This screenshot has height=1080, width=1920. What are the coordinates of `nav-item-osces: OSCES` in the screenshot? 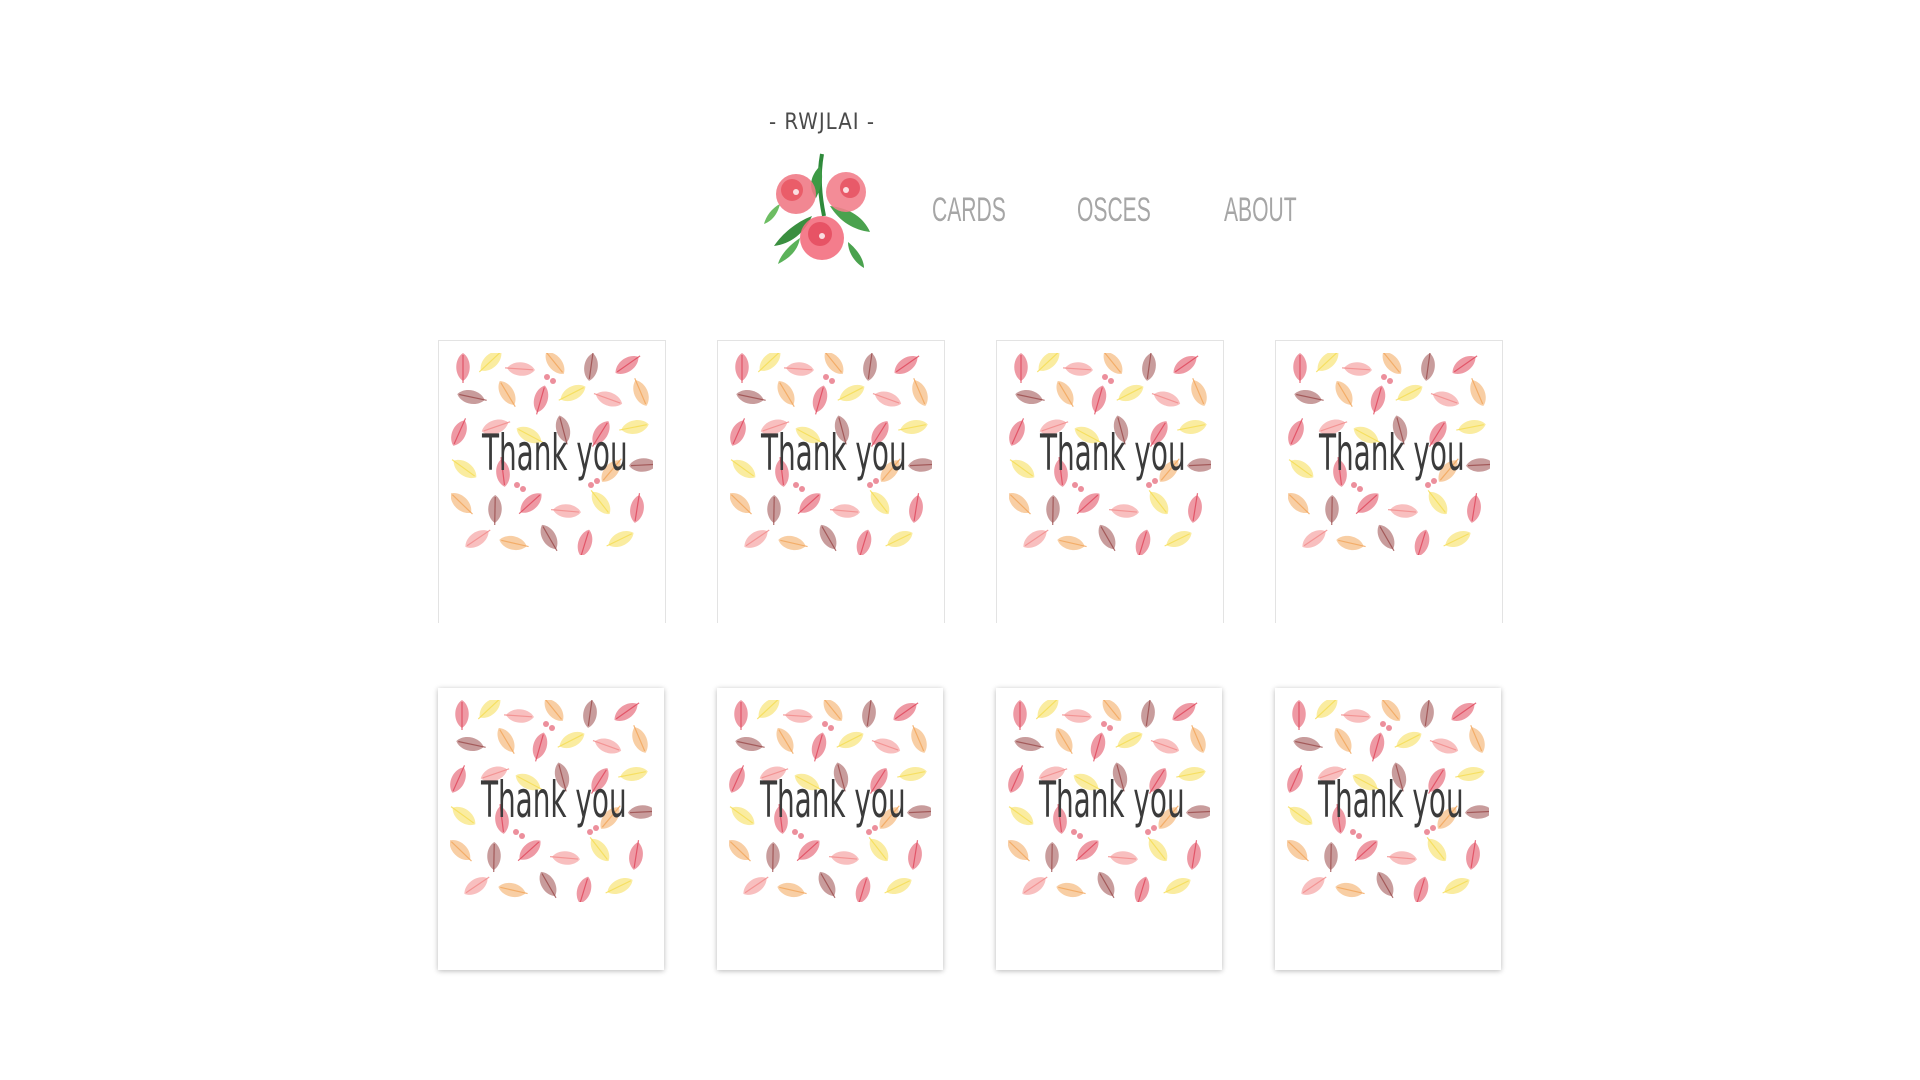 It's located at (1114, 210).